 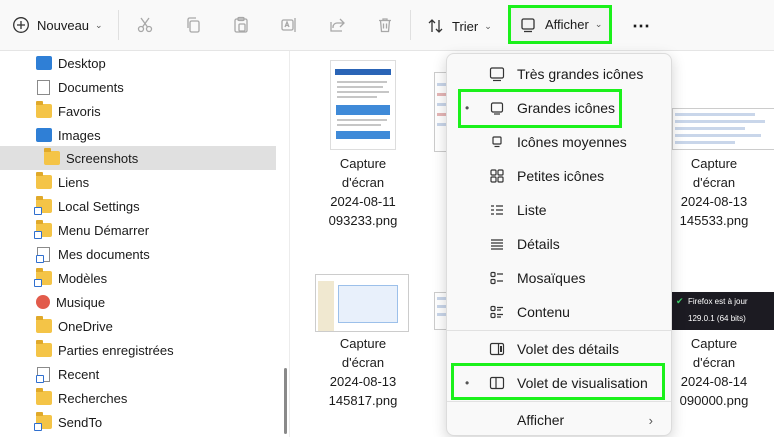 I want to click on menu-item-label: Mosaïques, so click(x=551, y=278).